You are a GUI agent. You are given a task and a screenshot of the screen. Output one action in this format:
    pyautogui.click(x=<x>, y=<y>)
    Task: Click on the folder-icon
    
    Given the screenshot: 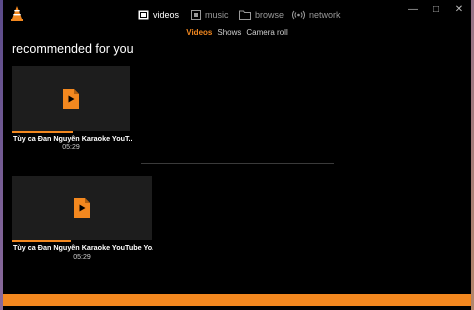 What is the action you would take?
    pyautogui.click(x=245, y=15)
    